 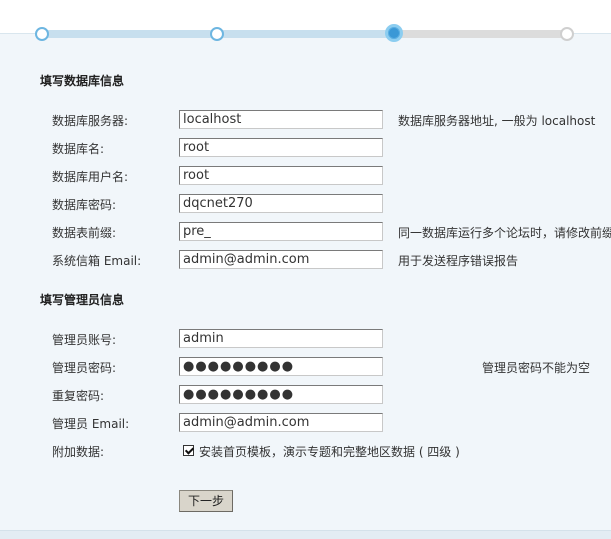 I want to click on db-section-title: 填写数据库信息, so click(x=82, y=81).